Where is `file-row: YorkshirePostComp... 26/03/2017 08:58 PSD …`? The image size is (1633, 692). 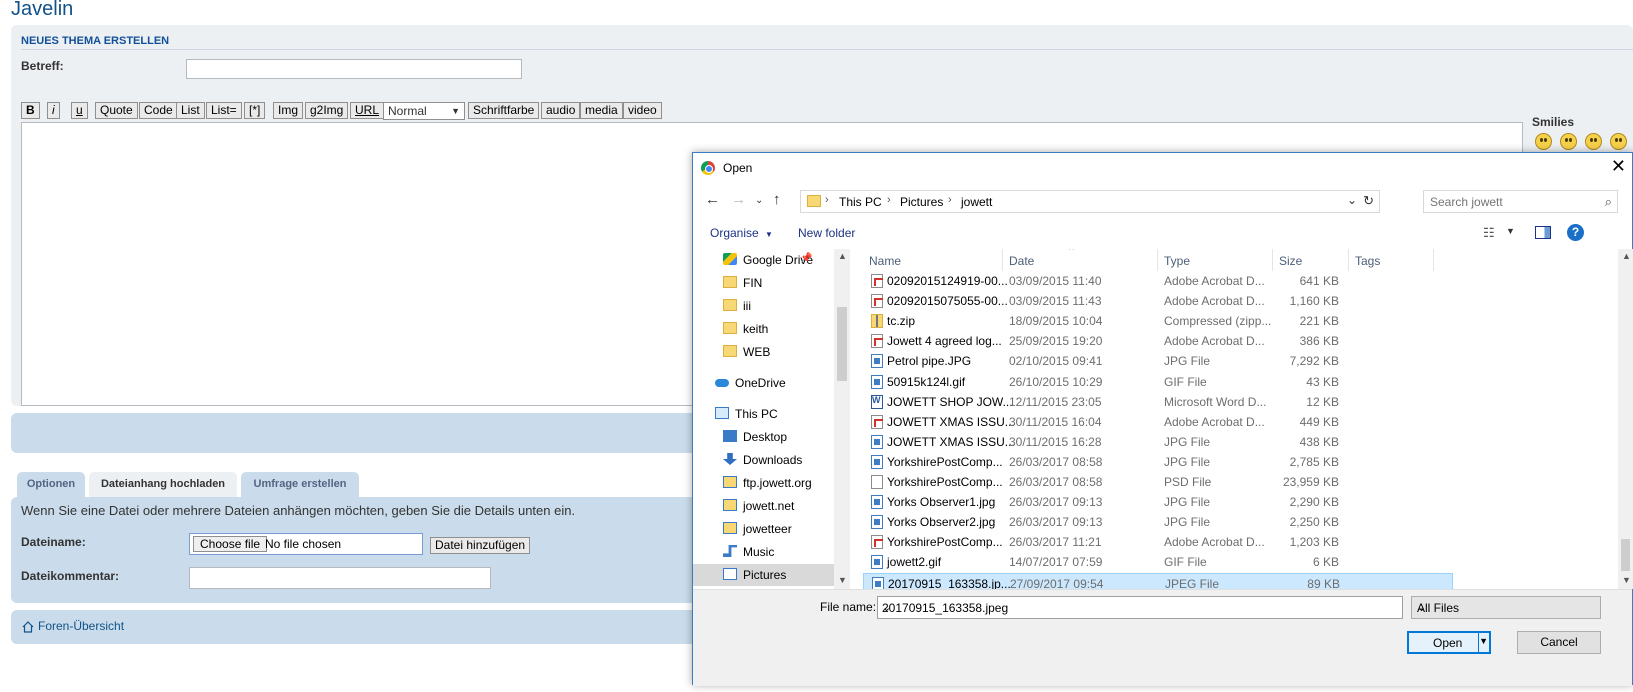 file-row: YorkshirePostComp... 26/03/2017 08:58 PSD … is located at coordinates (1158, 482).